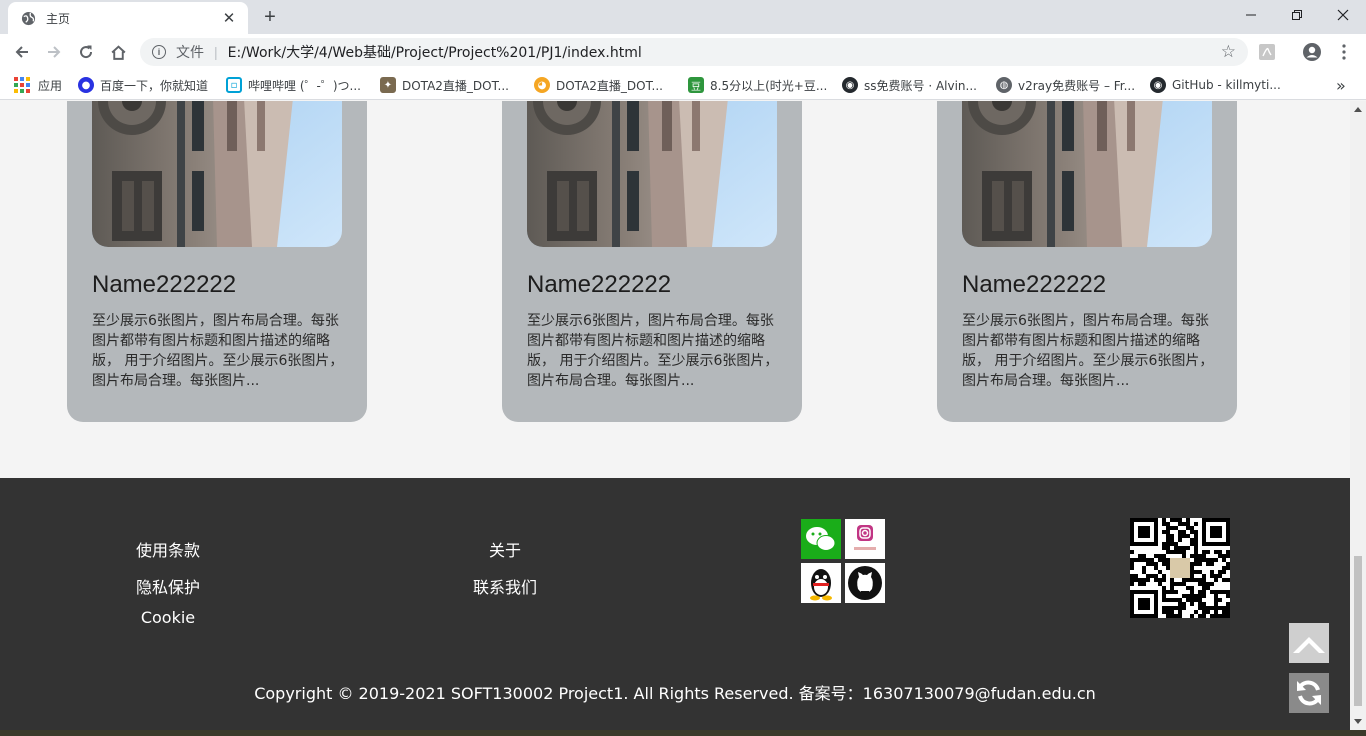 This screenshot has width=1366, height=736. I want to click on browser-titlebar: 主页 ✕ +, so click(683, 17).